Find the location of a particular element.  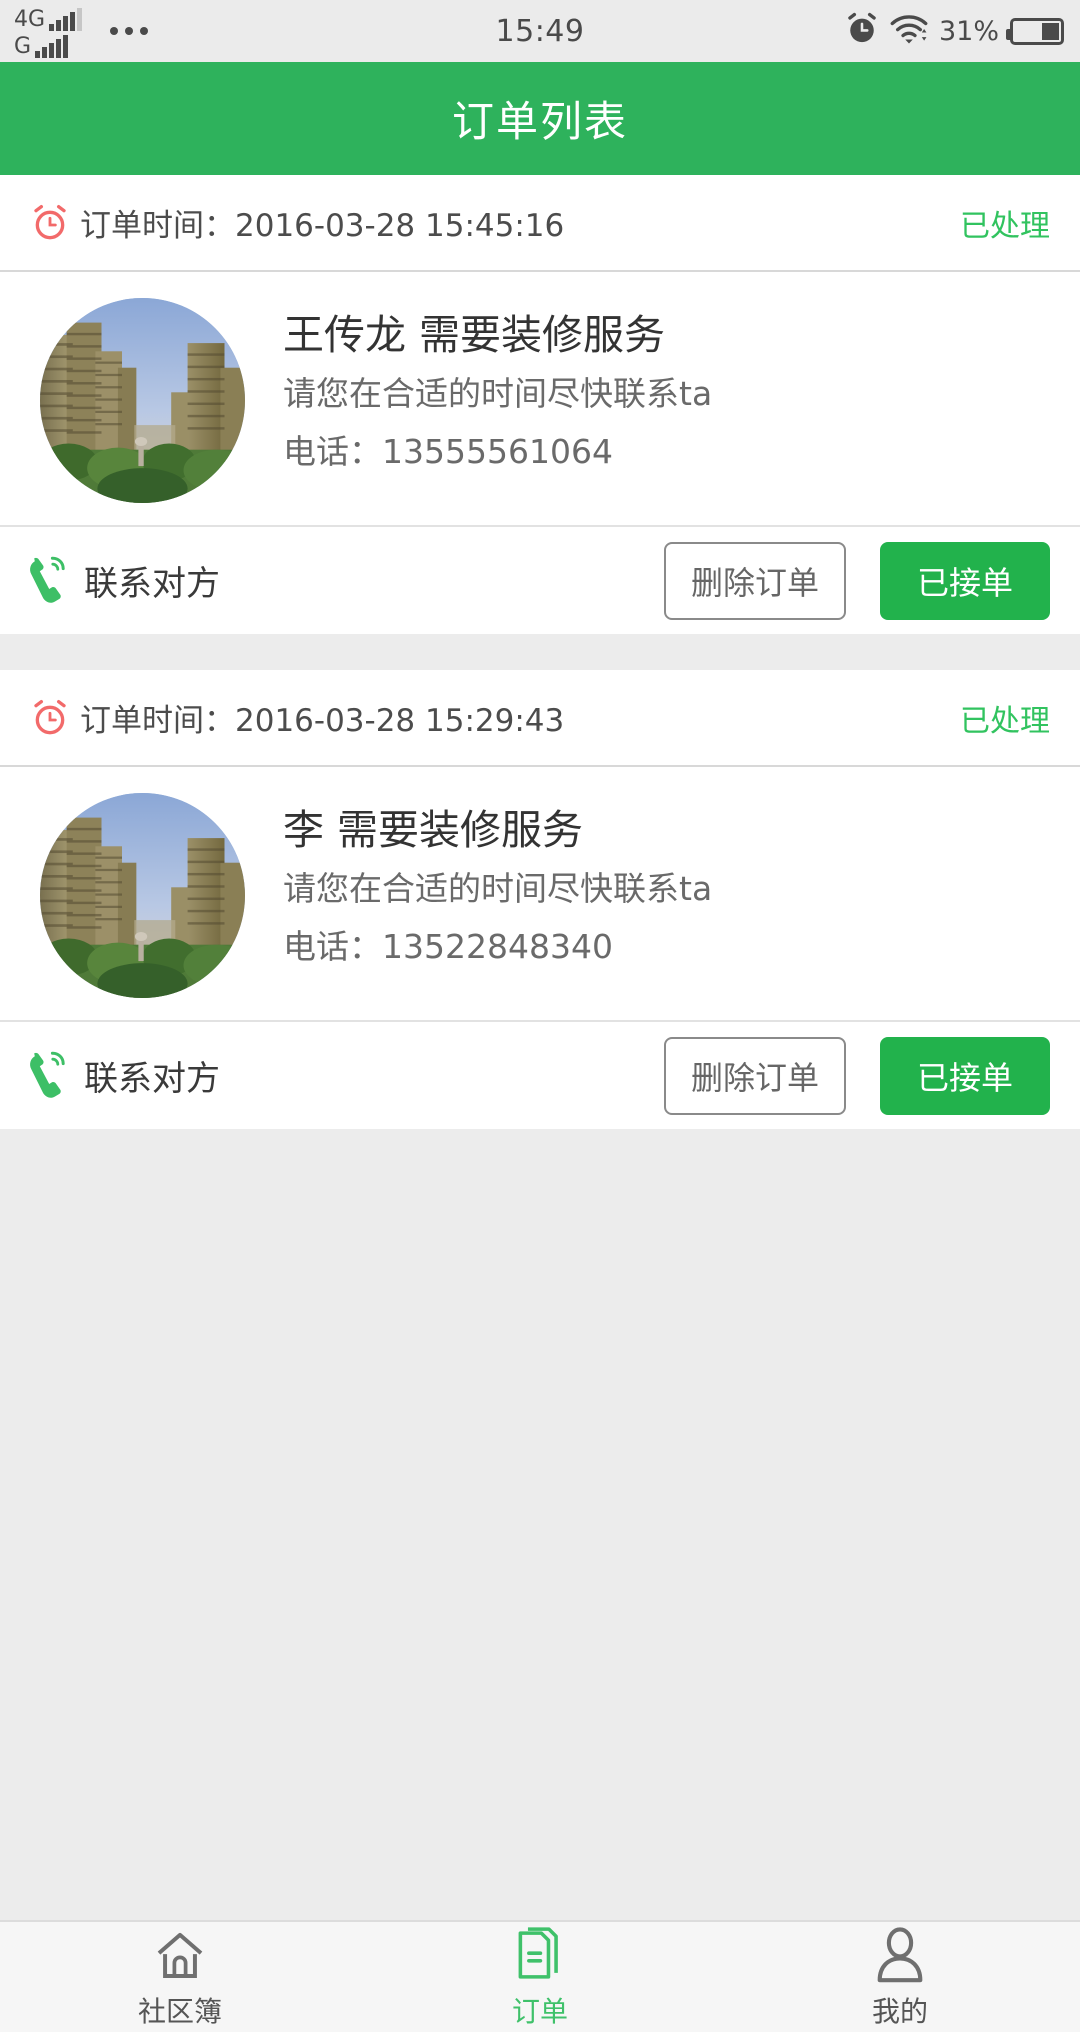

battery-icon is located at coordinates (1035, 31).